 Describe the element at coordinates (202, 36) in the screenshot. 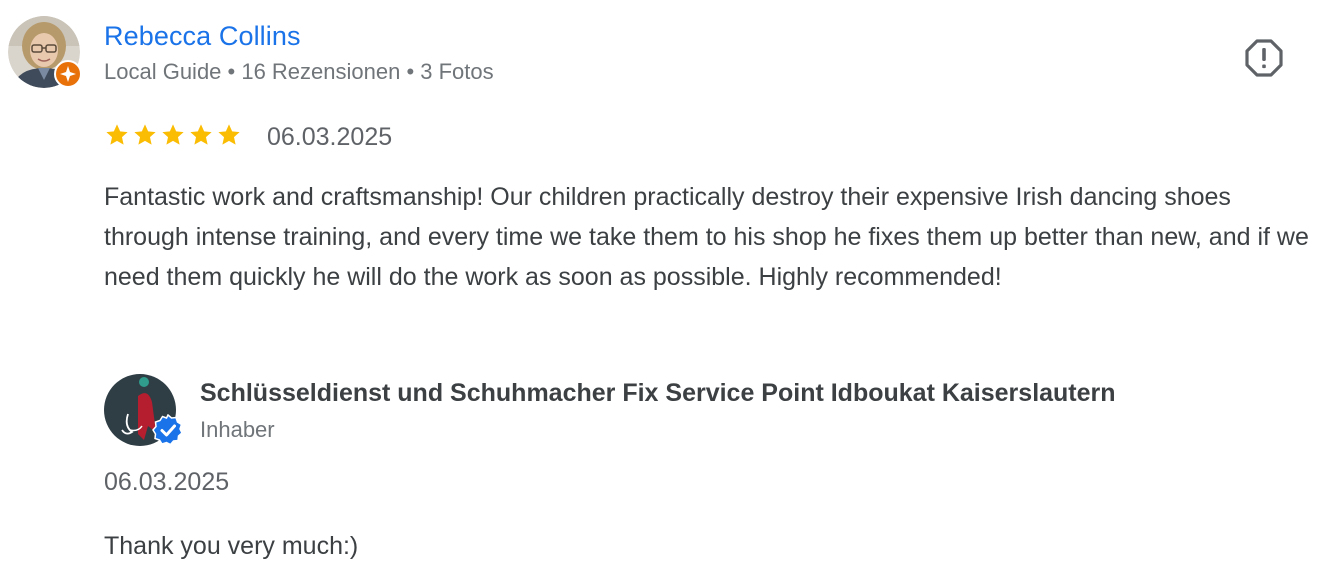

I see `reviewer-name: Rebecca Collins` at that location.